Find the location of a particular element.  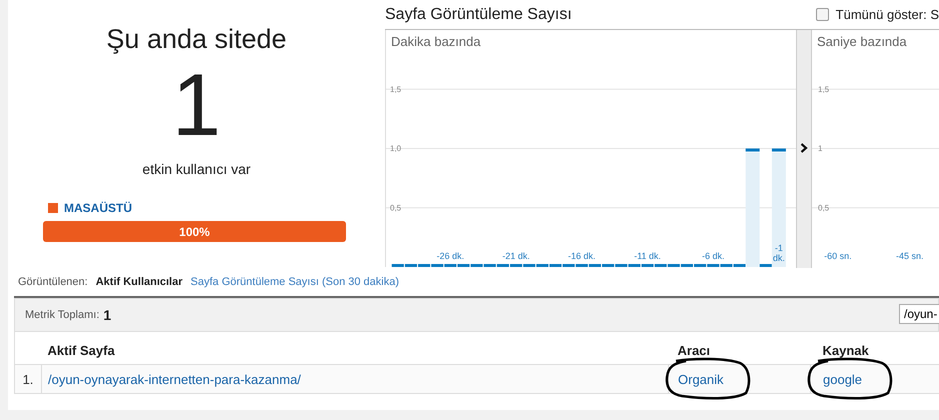

chevron-right-icon is located at coordinates (804, 148).